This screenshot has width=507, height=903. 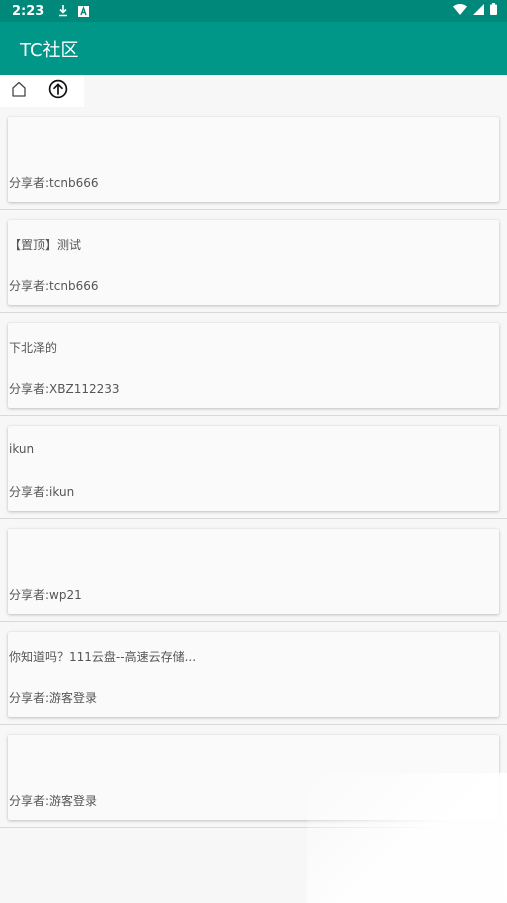 I want to click on status-time: 2:23, so click(x=28, y=11).